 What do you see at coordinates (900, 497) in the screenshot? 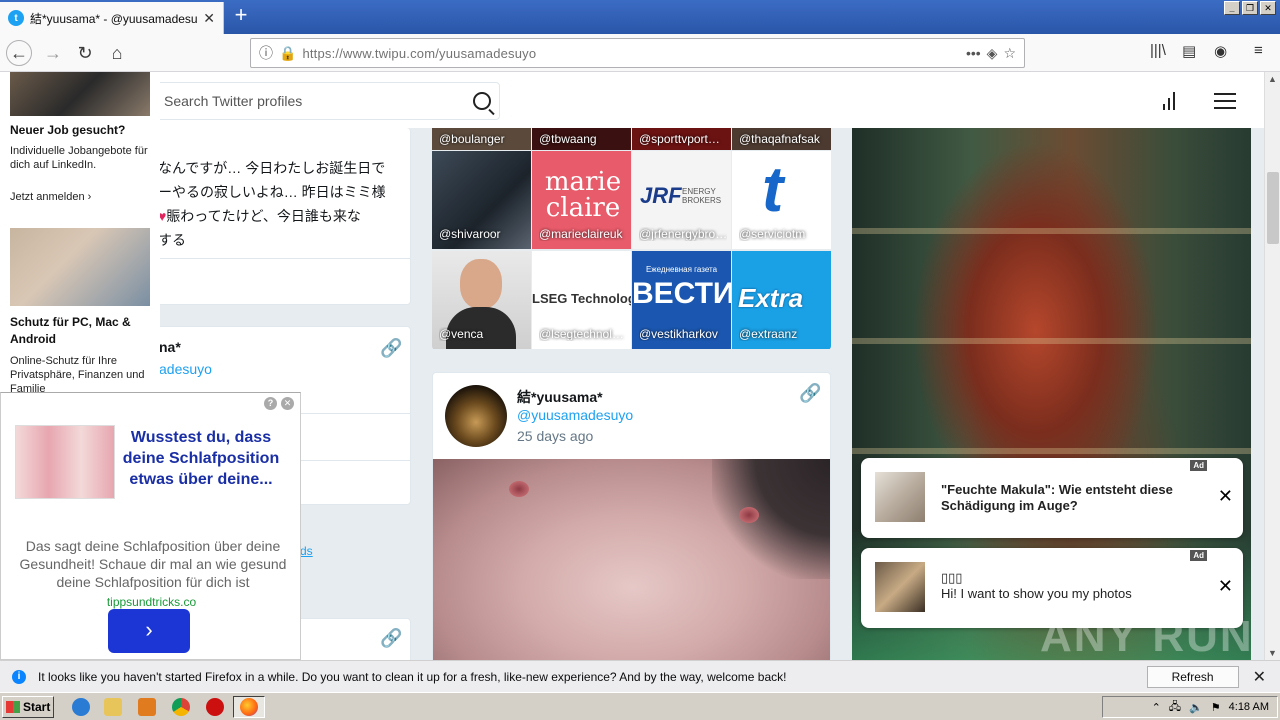
I see `notification-thumbnail` at bounding box center [900, 497].